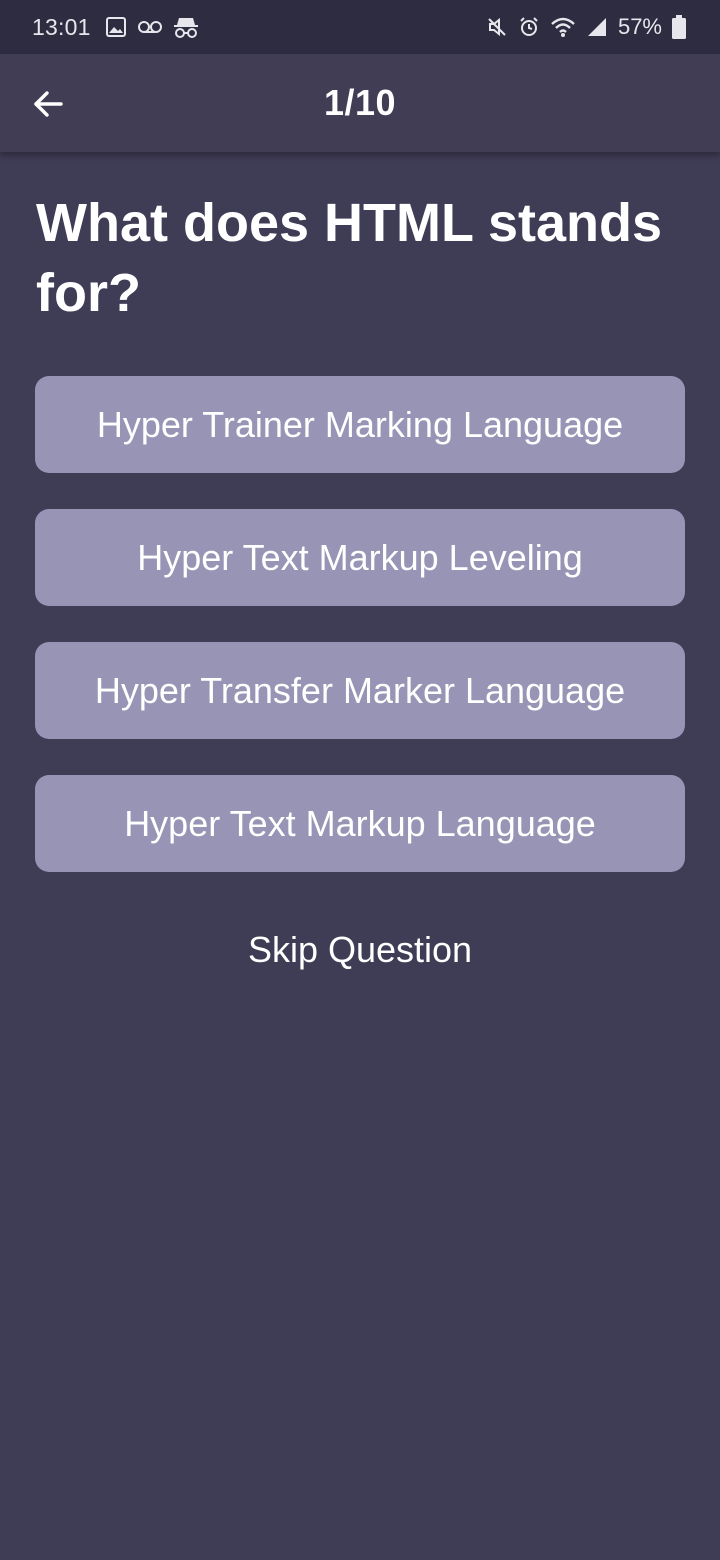  I want to click on question-text: What does HTML stands for?, so click(349, 258).